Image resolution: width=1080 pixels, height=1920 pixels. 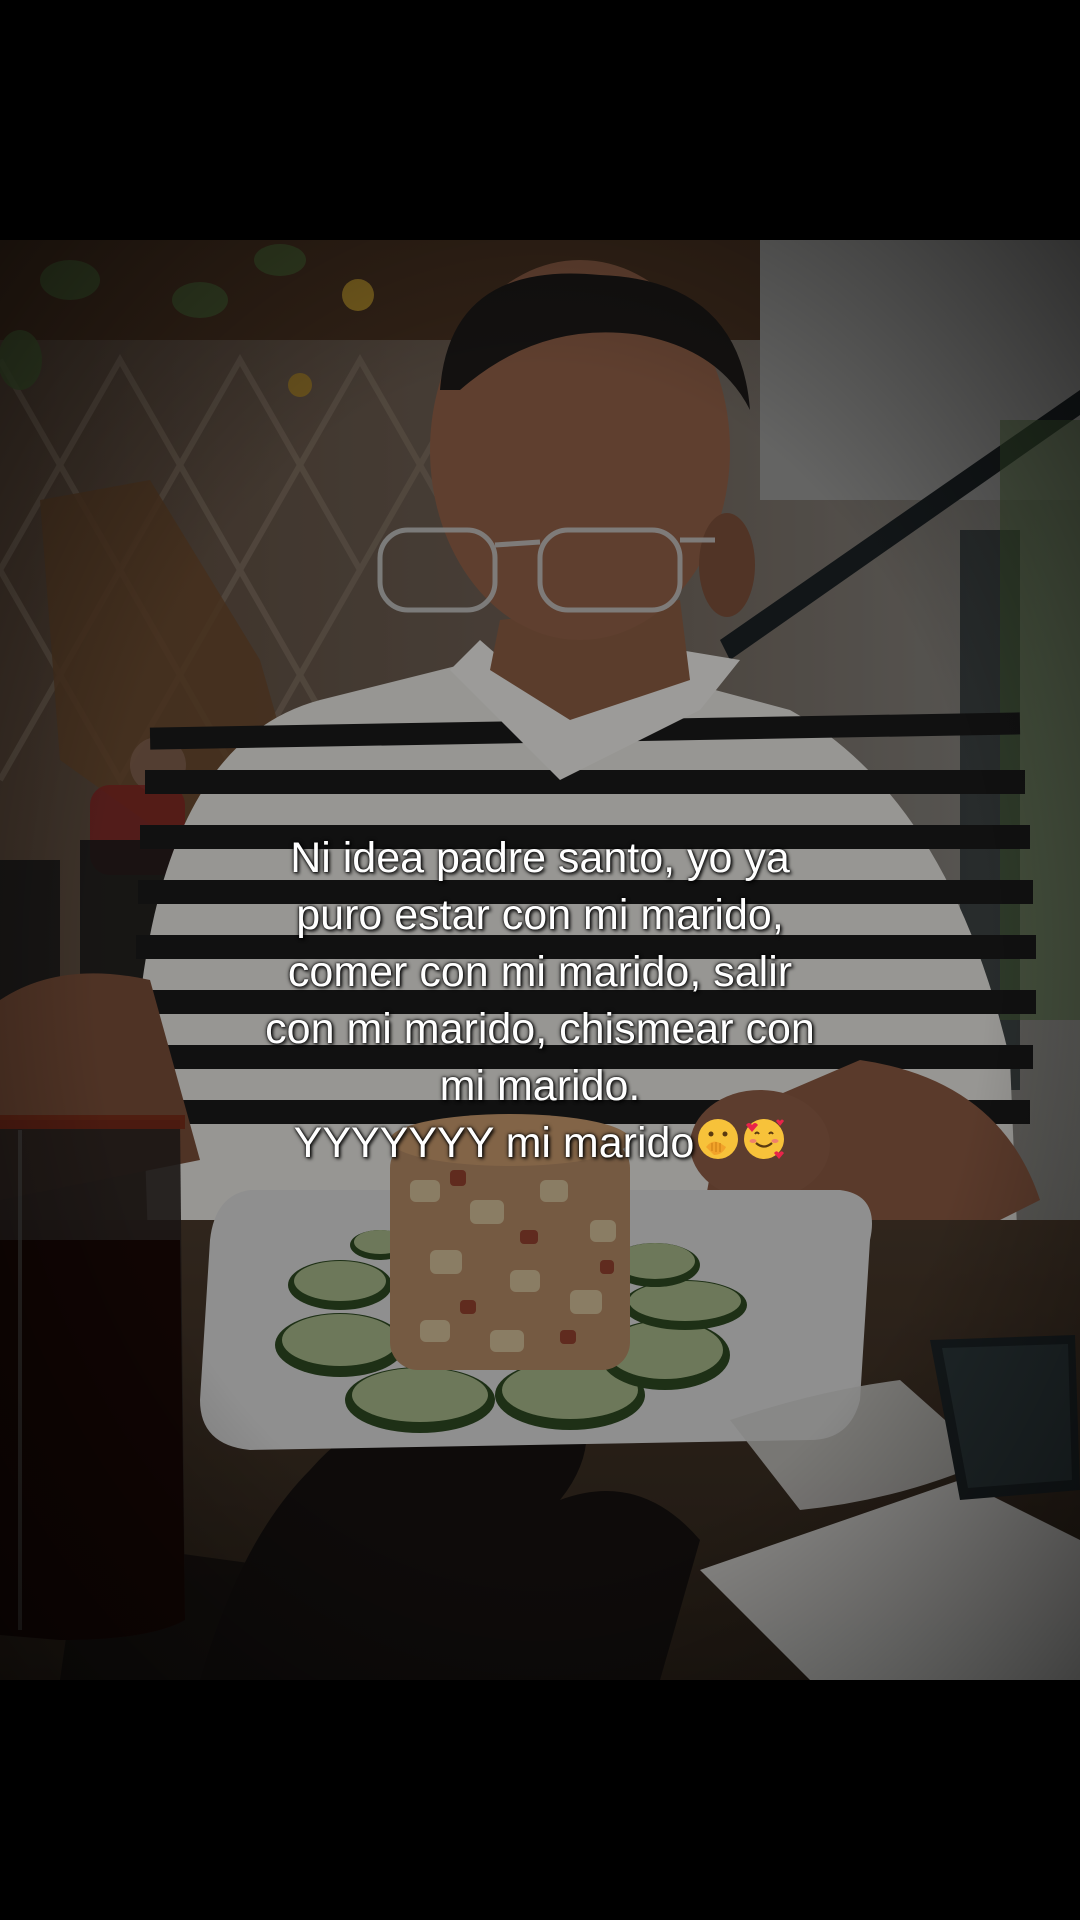 What do you see at coordinates (540, 915) in the screenshot?
I see `caption-line: puro estar con mi marido,` at bounding box center [540, 915].